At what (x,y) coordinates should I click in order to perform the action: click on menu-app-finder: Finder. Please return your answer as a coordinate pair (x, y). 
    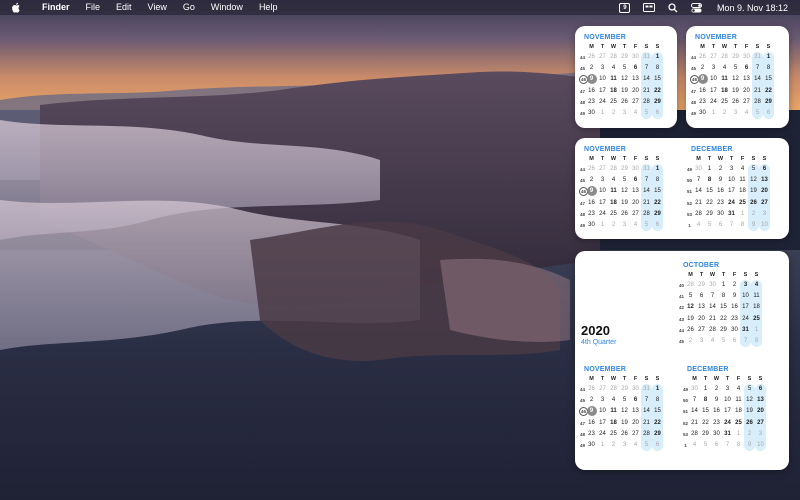
    Looking at the image, I should click on (56, 7).